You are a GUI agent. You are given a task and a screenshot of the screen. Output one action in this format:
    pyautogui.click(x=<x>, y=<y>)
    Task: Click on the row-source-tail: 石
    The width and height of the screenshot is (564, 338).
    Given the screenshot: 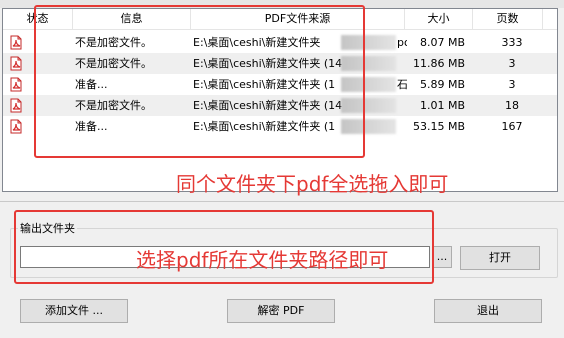 What is the action you would take?
    pyautogui.click(x=402, y=84)
    